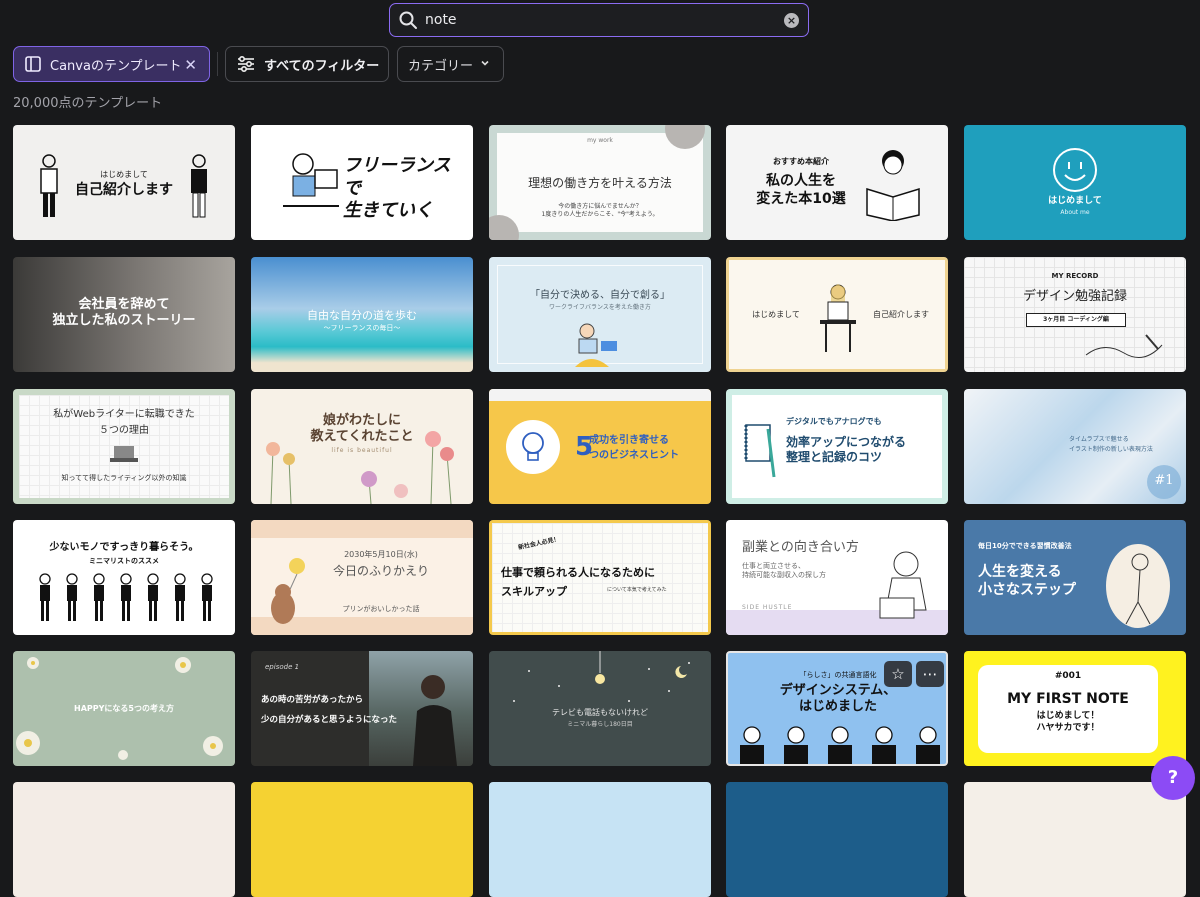  Describe the element at coordinates (288, 591) in the screenshot. I see `bear-balloon-illustration` at that location.